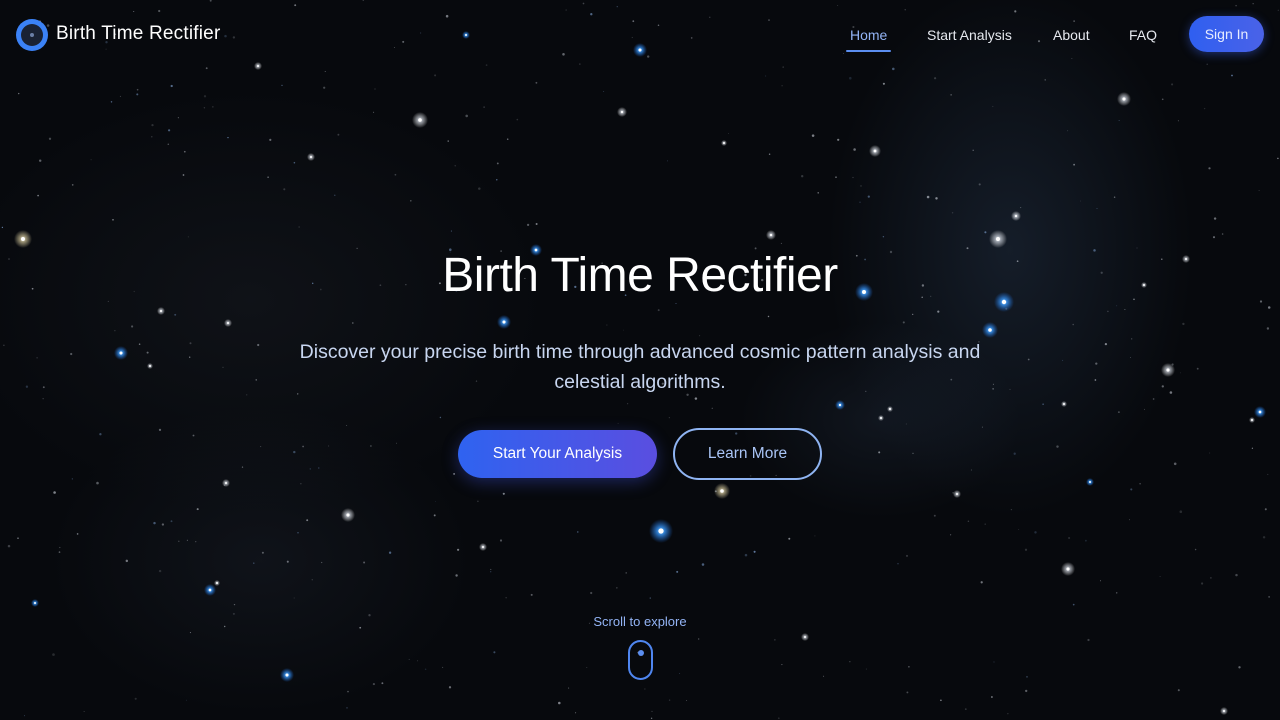 The width and height of the screenshot is (1280, 720). What do you see at coordinates (747, 454) in the screenshot?
I see `learn-more-button: Learn More` at bounding box center [747, 454].